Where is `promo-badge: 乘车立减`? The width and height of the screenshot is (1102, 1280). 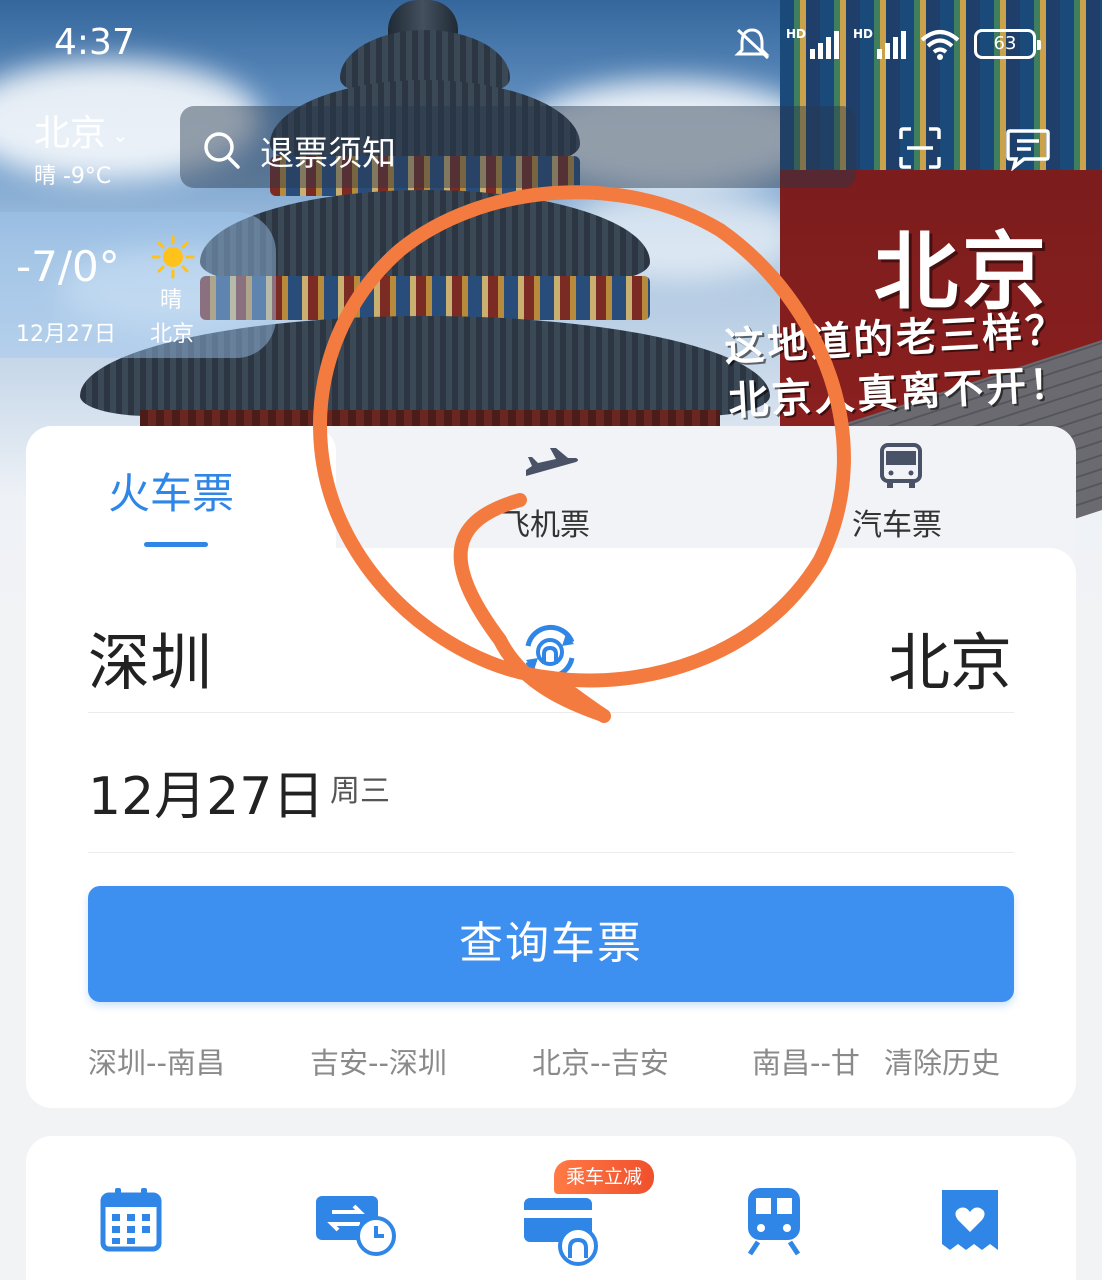 promo-badge: 乘车立减 is located at coordinates (604, 1177).